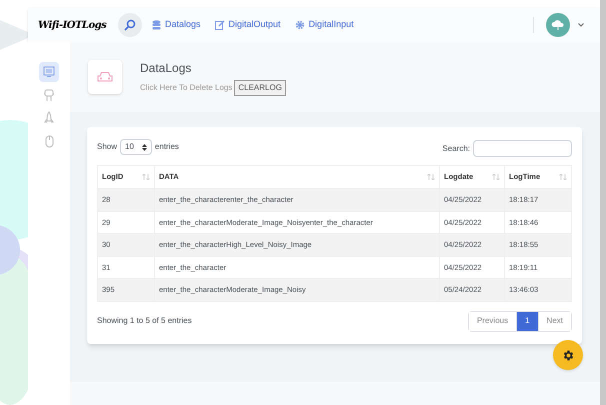 The height and width of the screenshot is (405, 606). What do you see at coordinates (144, 147) in the screenshot?
I see `sort-arrows-icon` at bounding box center [144, 147].